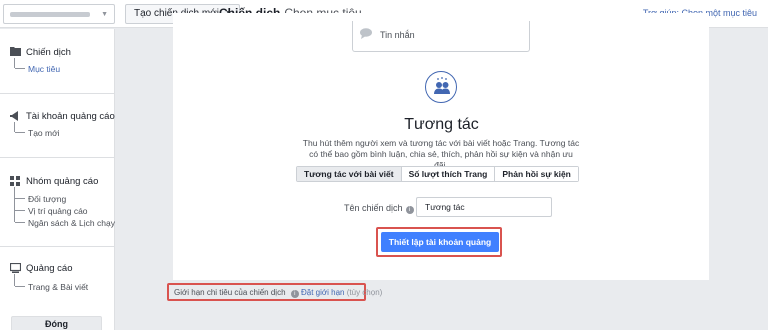 The image size is (768, 330). What do you see at coordinates (49, 268) in the screenshot?
I see `sidebar-item-ad: Quảng cáo` at bounding box center [49, 268].